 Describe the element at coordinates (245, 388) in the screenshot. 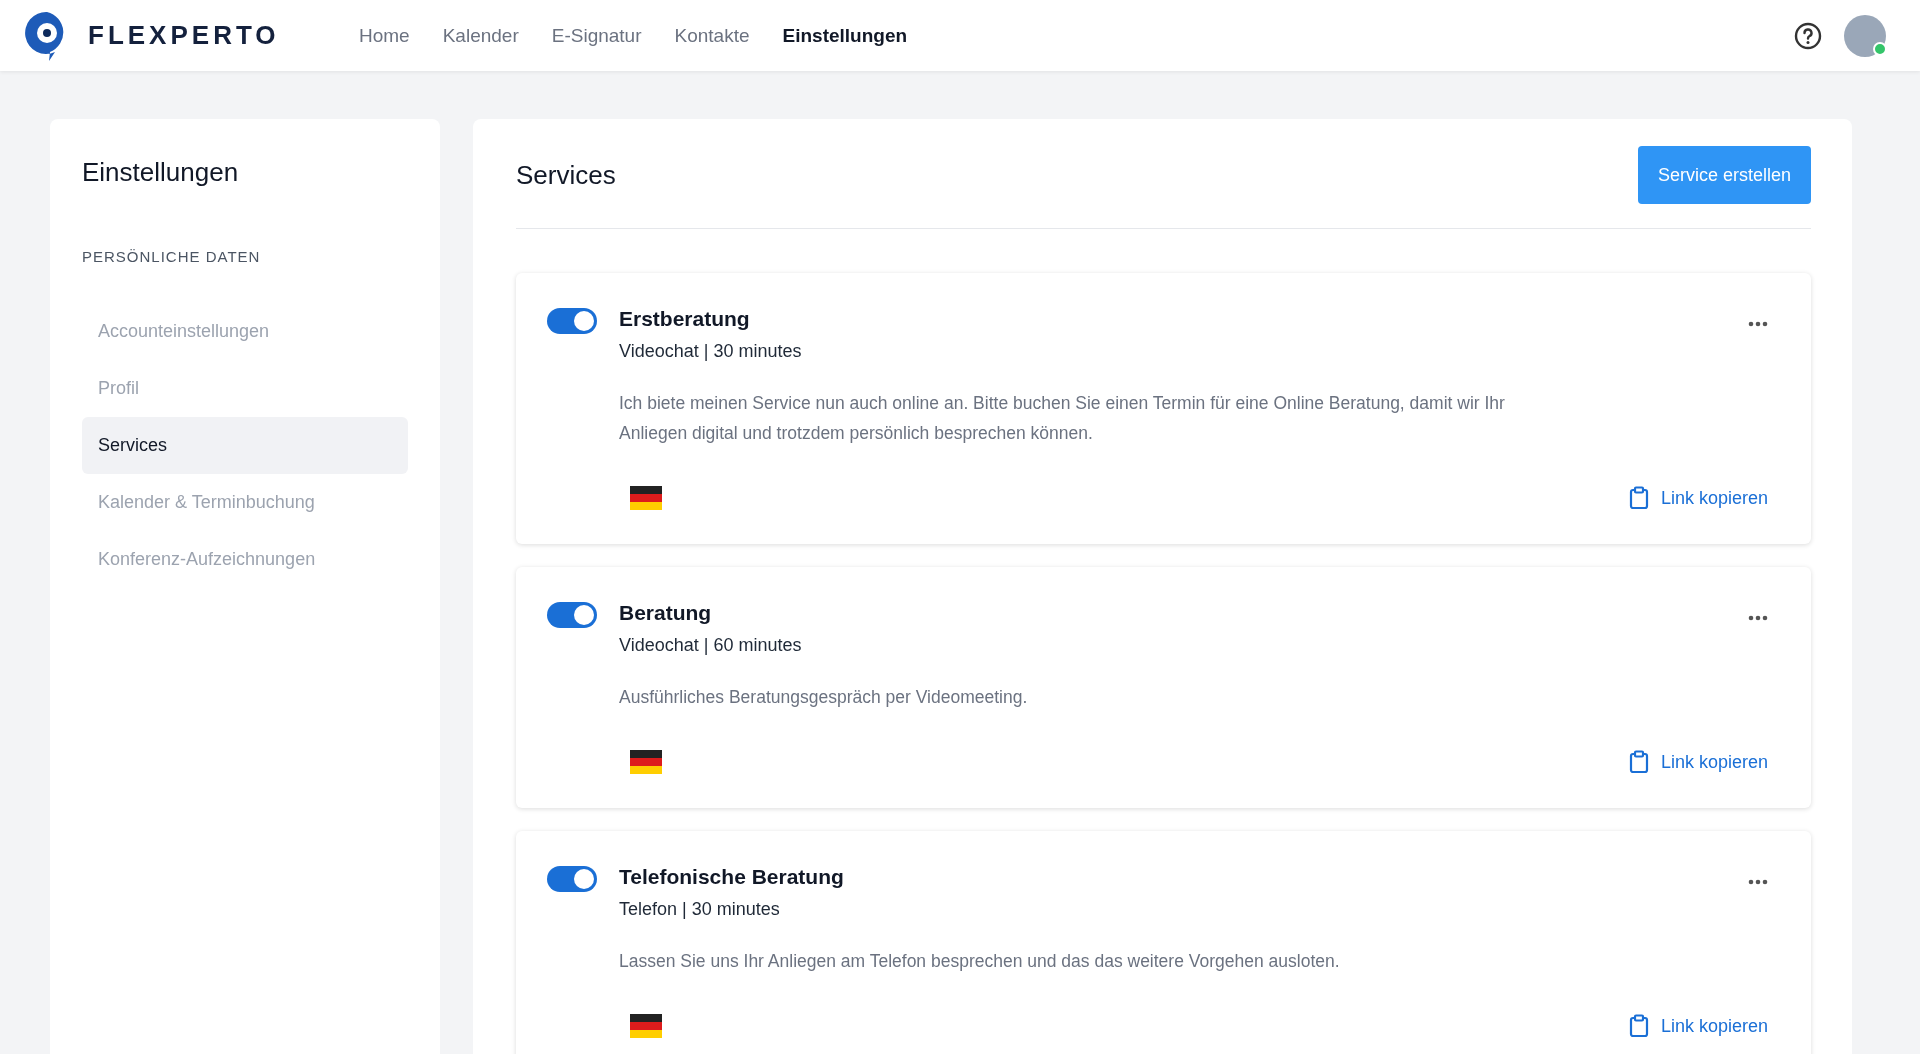

I see `sidebar-item: Profil` at that location.